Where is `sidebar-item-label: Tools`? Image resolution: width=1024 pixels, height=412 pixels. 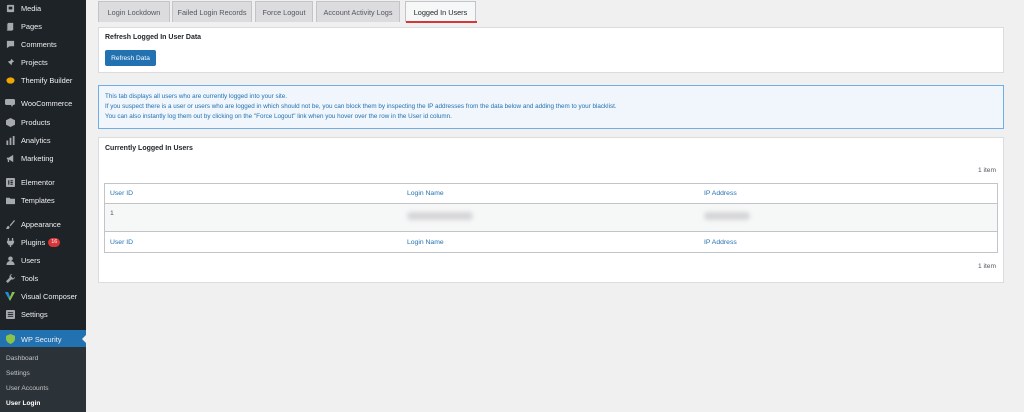
sidebar-item-label: Tools is located at coordinates (30, 278).